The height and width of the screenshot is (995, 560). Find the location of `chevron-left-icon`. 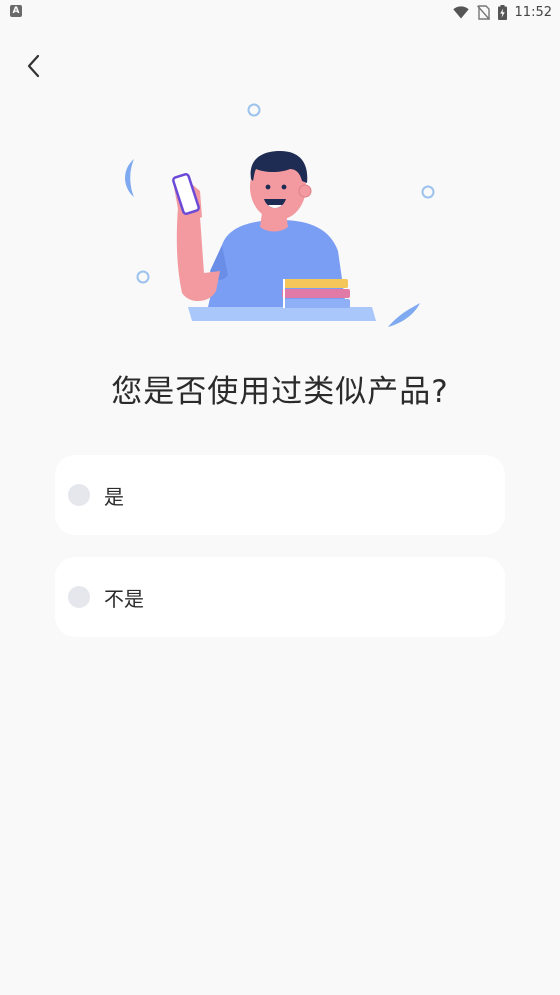

chevron-left-icon is located at coordinates (33, 66).